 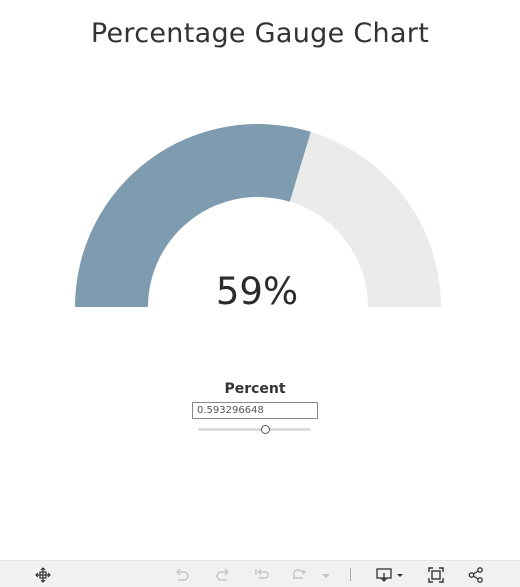 What do you see at coordinates (323, 575) in the screenshot?
I see `pause-dropdown-icon` at bounding box center [323, 575].